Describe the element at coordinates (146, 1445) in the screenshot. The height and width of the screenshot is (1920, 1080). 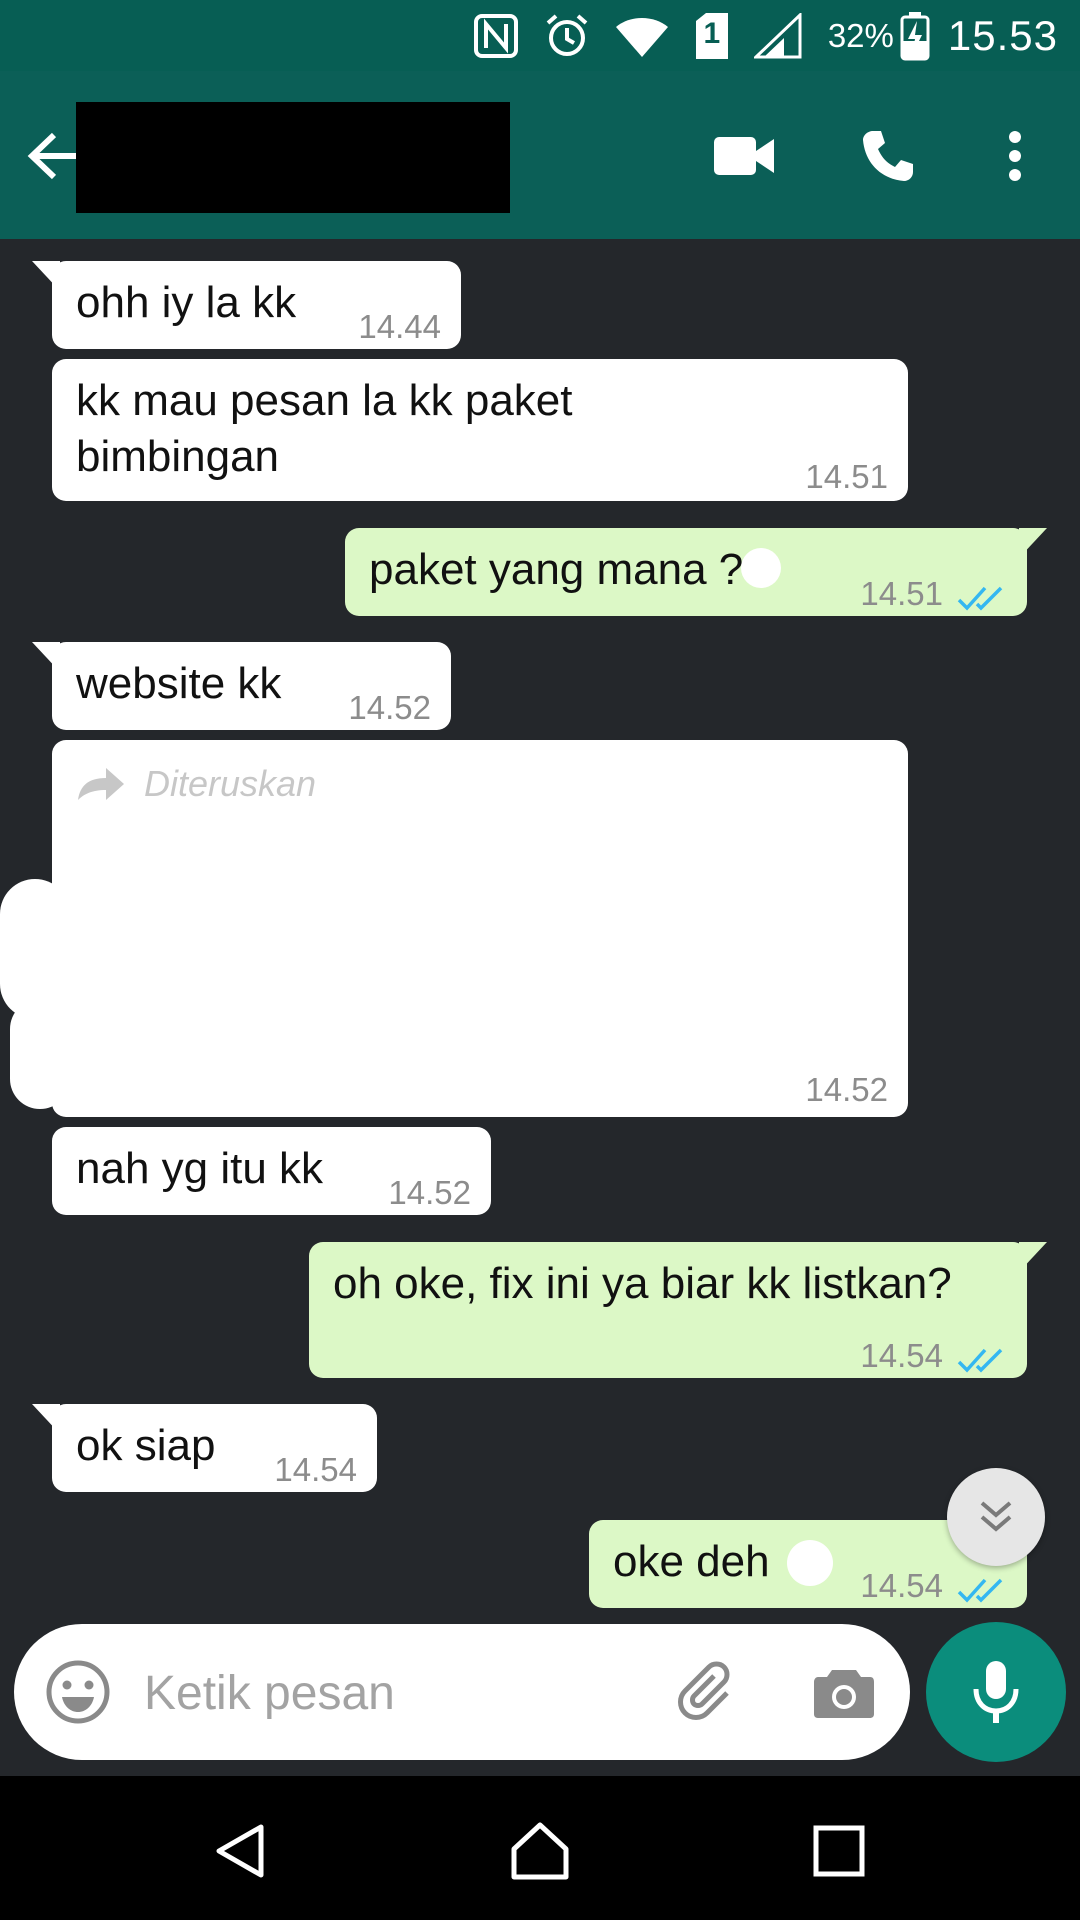
I see `message-text: ok siap` at that location.